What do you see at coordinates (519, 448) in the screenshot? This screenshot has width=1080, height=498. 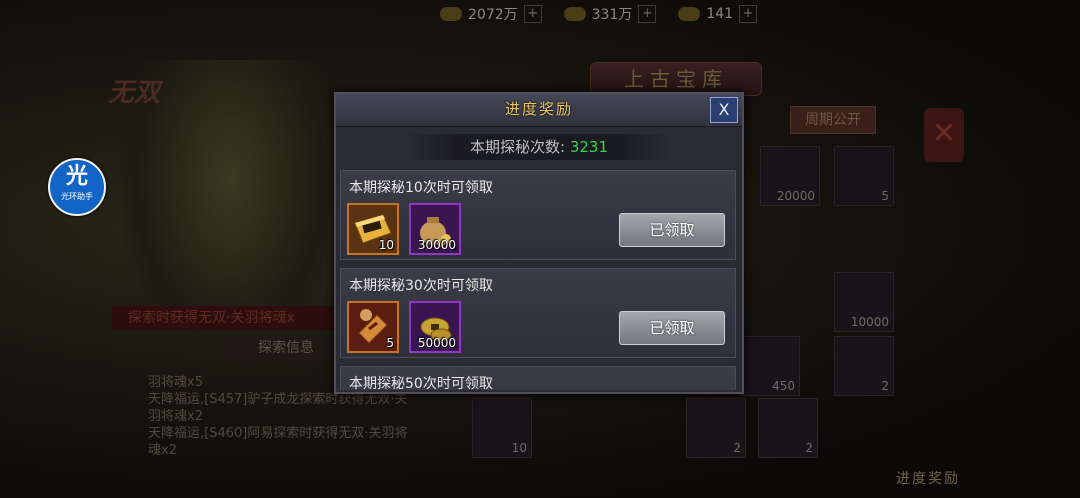 I see `slot-qty: 10` at bounding box center [519, 448].